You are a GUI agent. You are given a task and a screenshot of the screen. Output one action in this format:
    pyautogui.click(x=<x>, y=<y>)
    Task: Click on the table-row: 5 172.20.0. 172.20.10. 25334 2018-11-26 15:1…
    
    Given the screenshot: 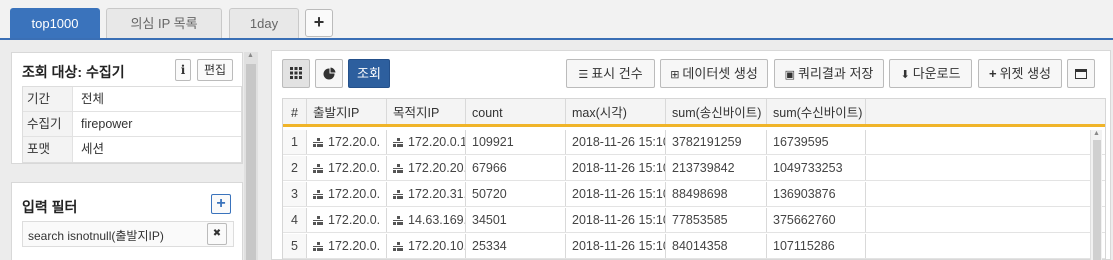 What is the action you would take?
    pyautogui.click(x=694, y=246)
    